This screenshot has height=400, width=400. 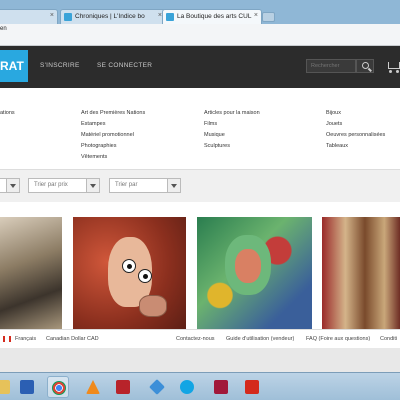 What do you see at coordinates (124, 65) in the screenshot?
I see `login-link: SE CONNECTER` at bounding box center [124, 65].